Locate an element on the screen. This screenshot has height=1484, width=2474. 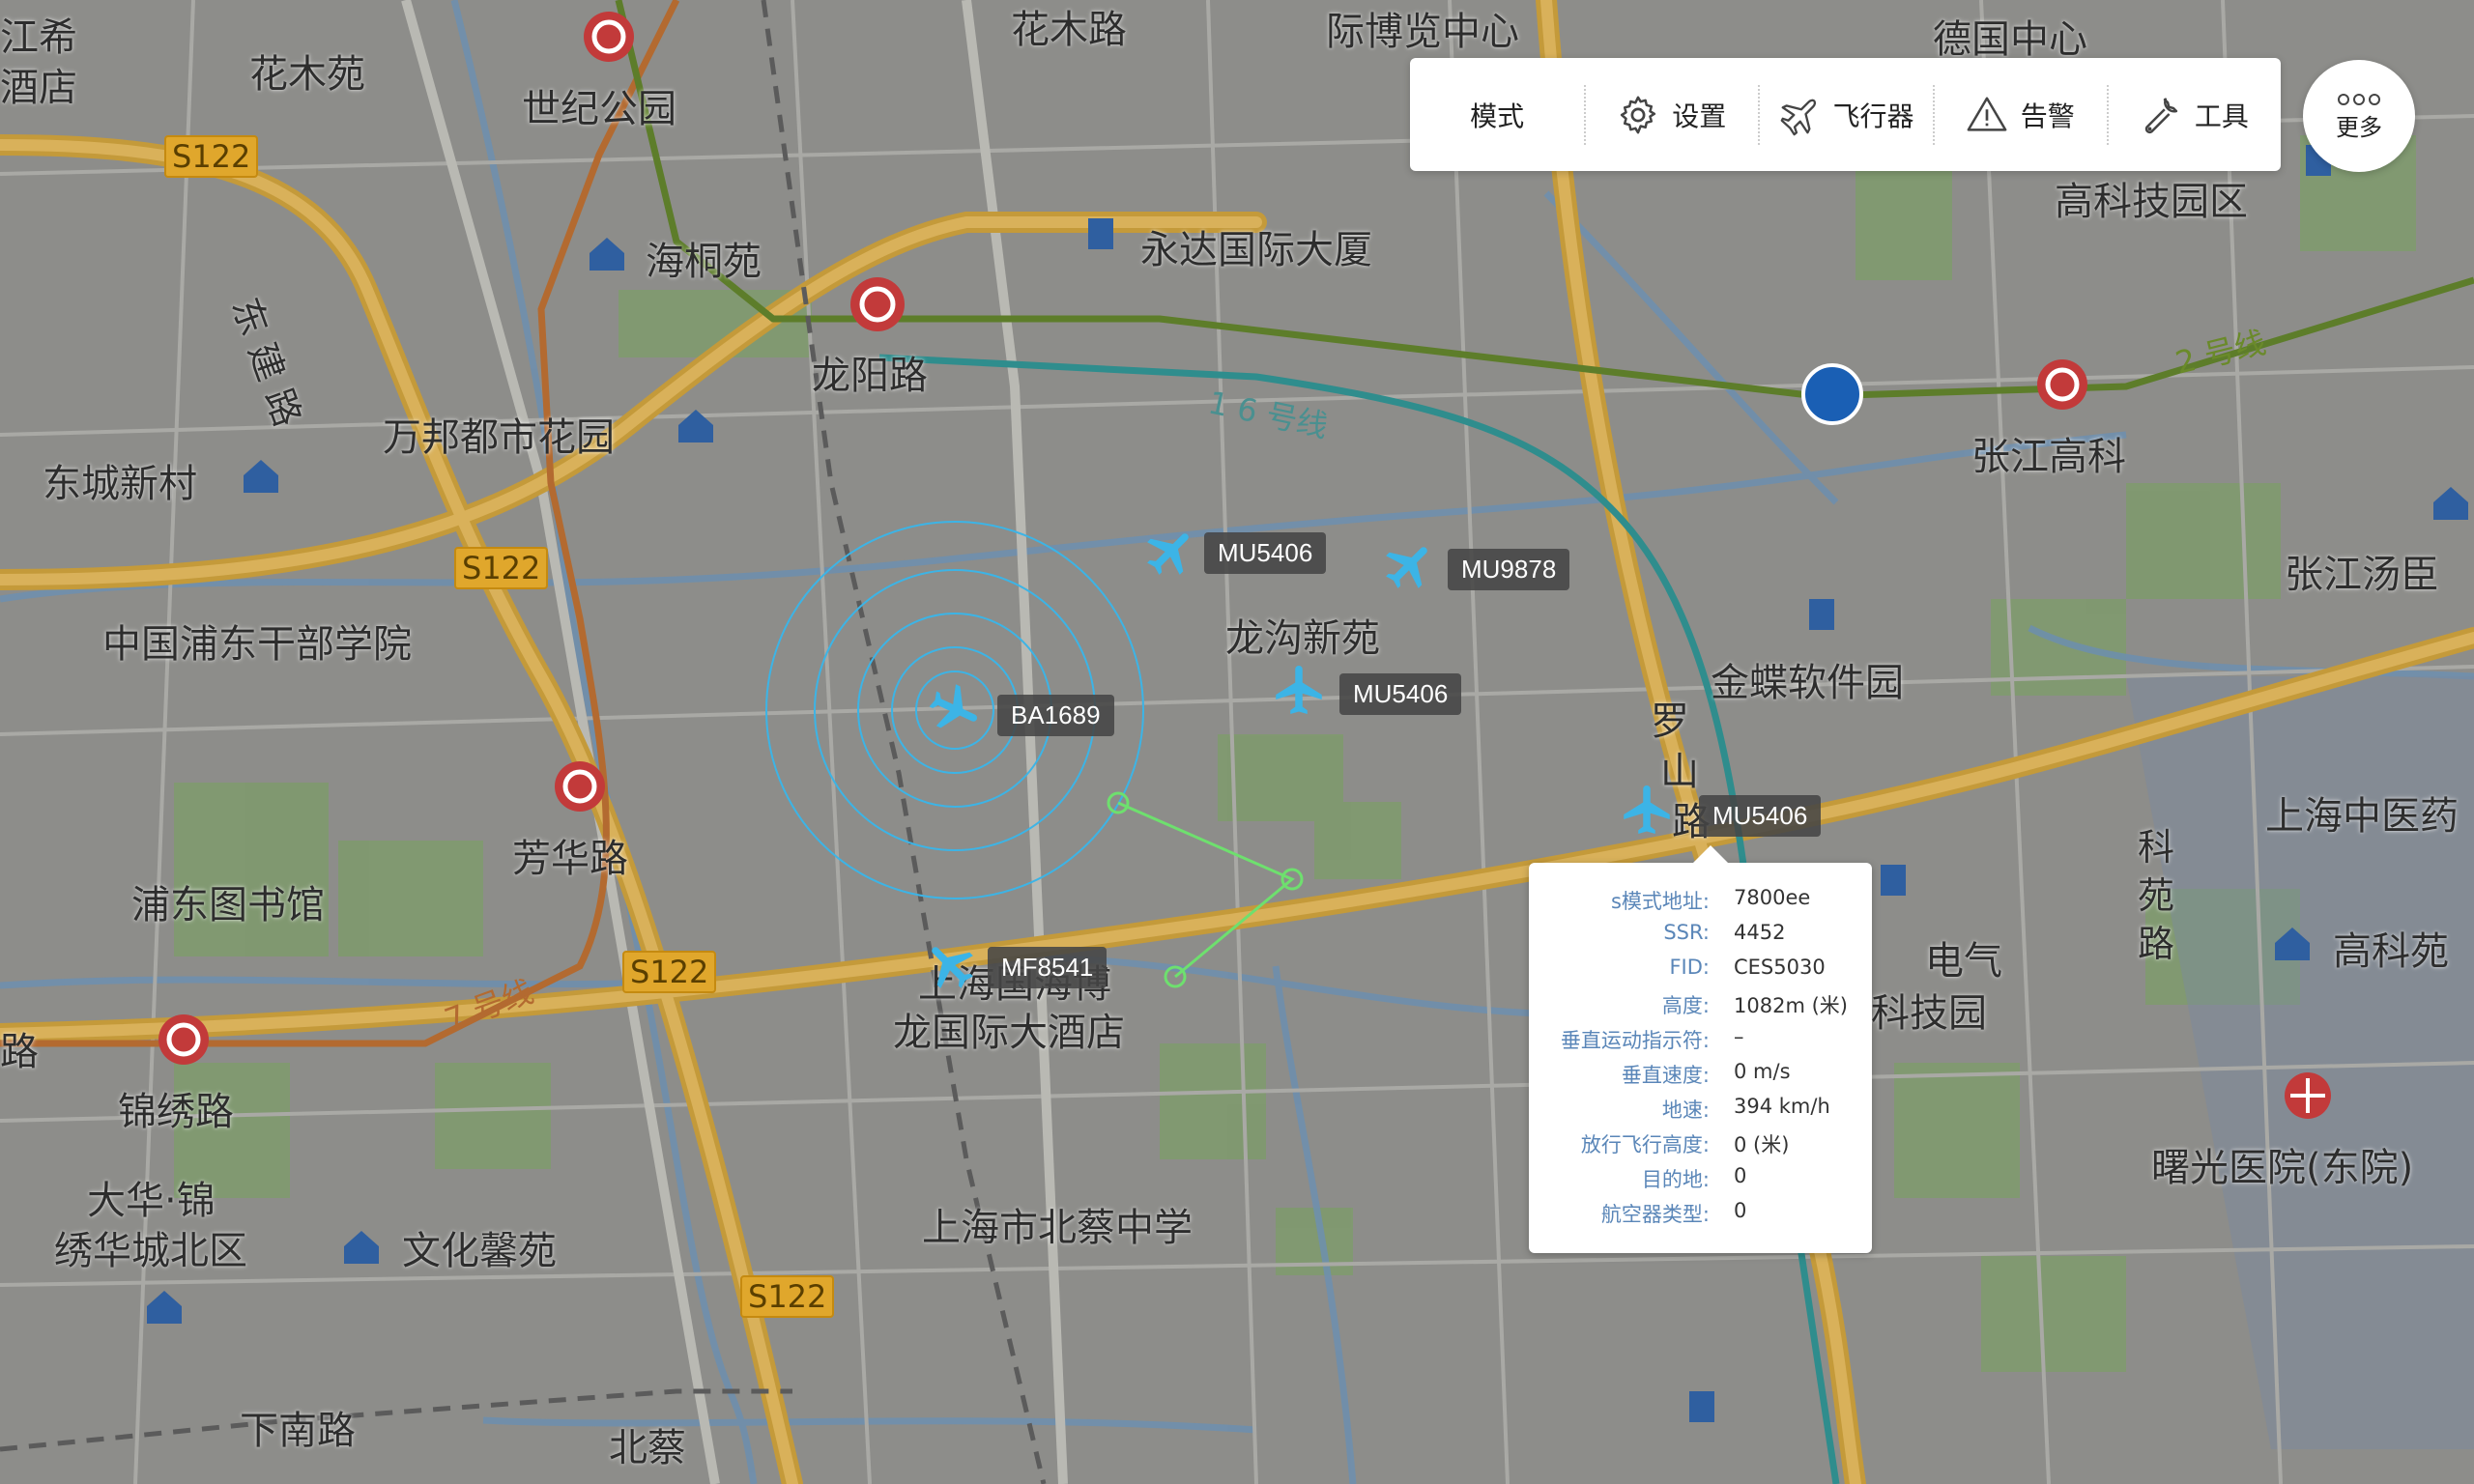
flight-tag: MU9878 is located at coordinates (1509, 569).